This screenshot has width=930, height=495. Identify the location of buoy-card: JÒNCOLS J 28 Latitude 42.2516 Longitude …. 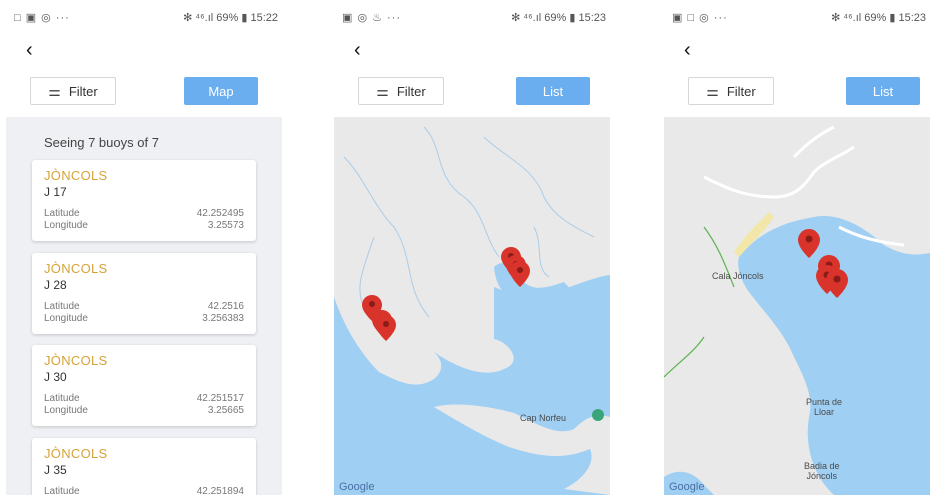
(144, 293).